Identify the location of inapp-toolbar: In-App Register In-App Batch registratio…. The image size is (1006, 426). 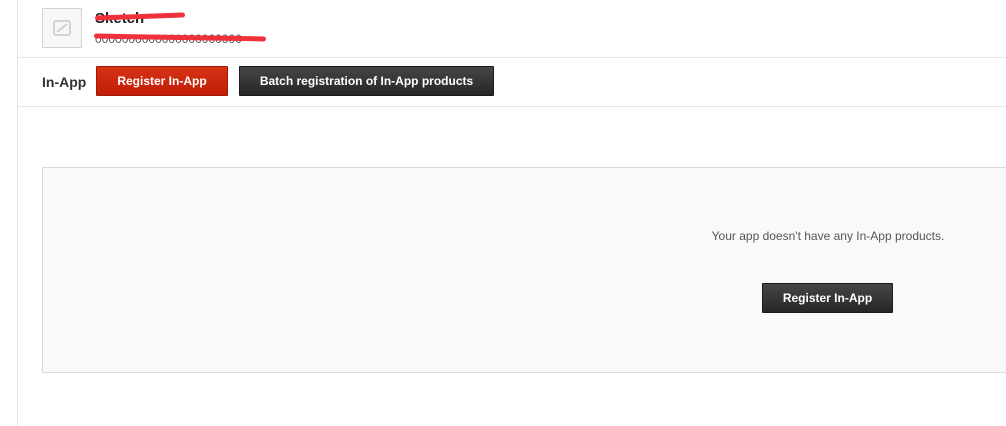
(512, 82).